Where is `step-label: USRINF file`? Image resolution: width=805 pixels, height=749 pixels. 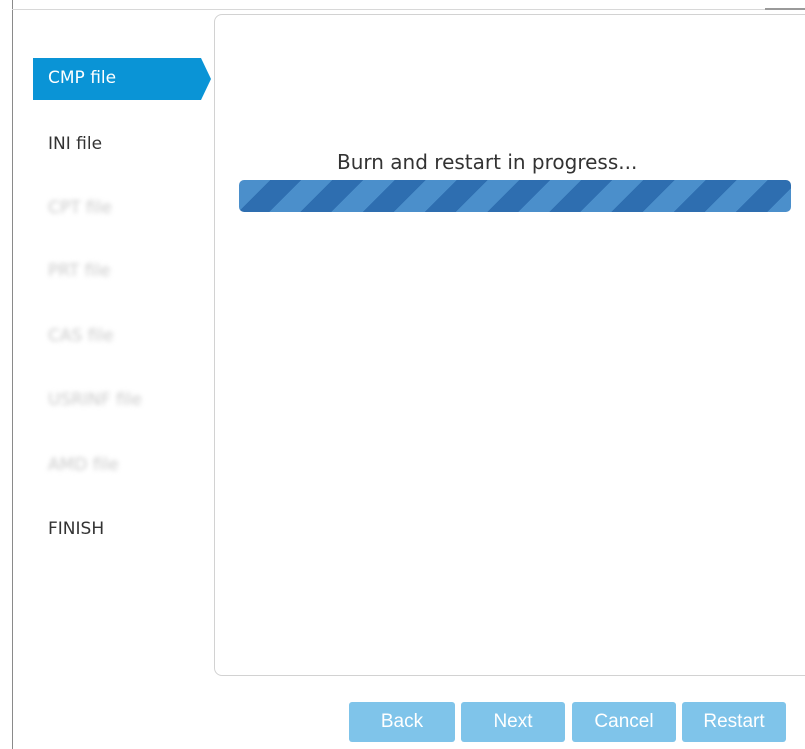 step-label: USRINF file is located at coordinates (95, 400).